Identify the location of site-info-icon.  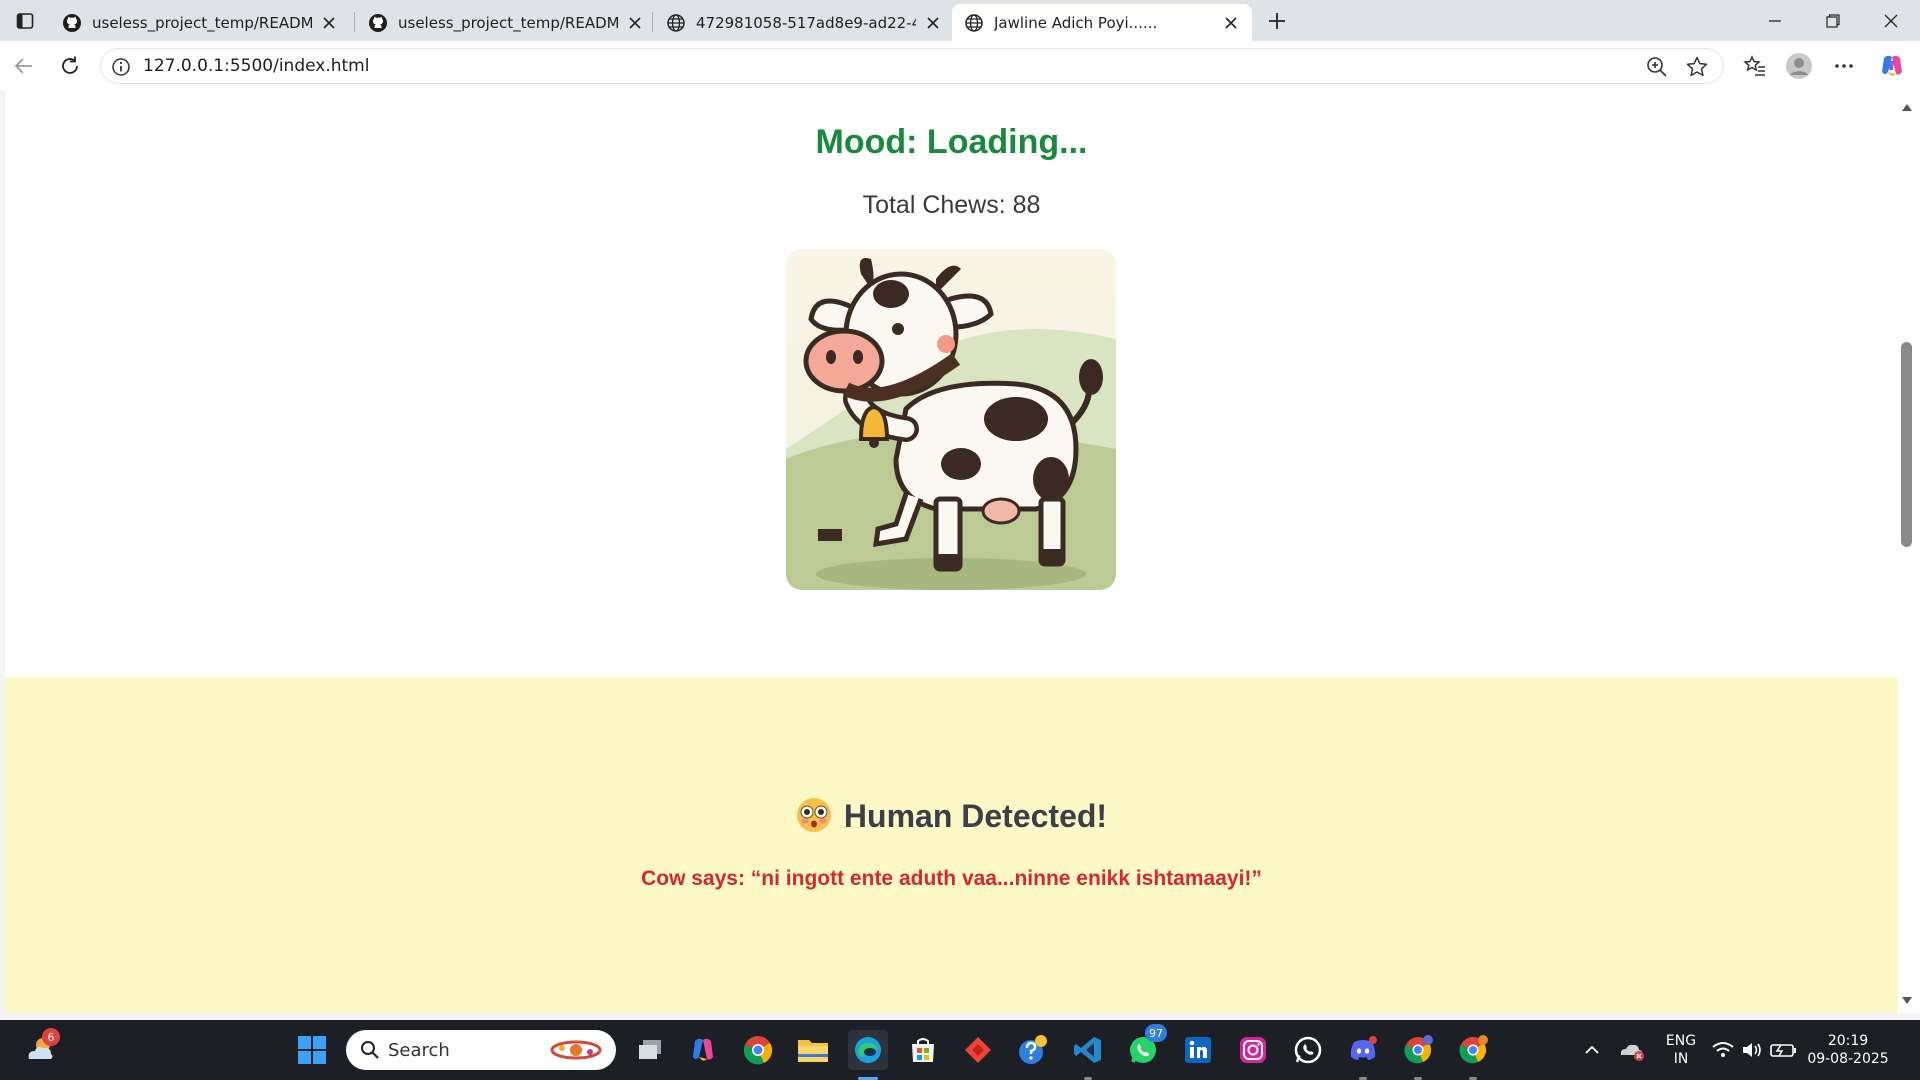
(121, 67).